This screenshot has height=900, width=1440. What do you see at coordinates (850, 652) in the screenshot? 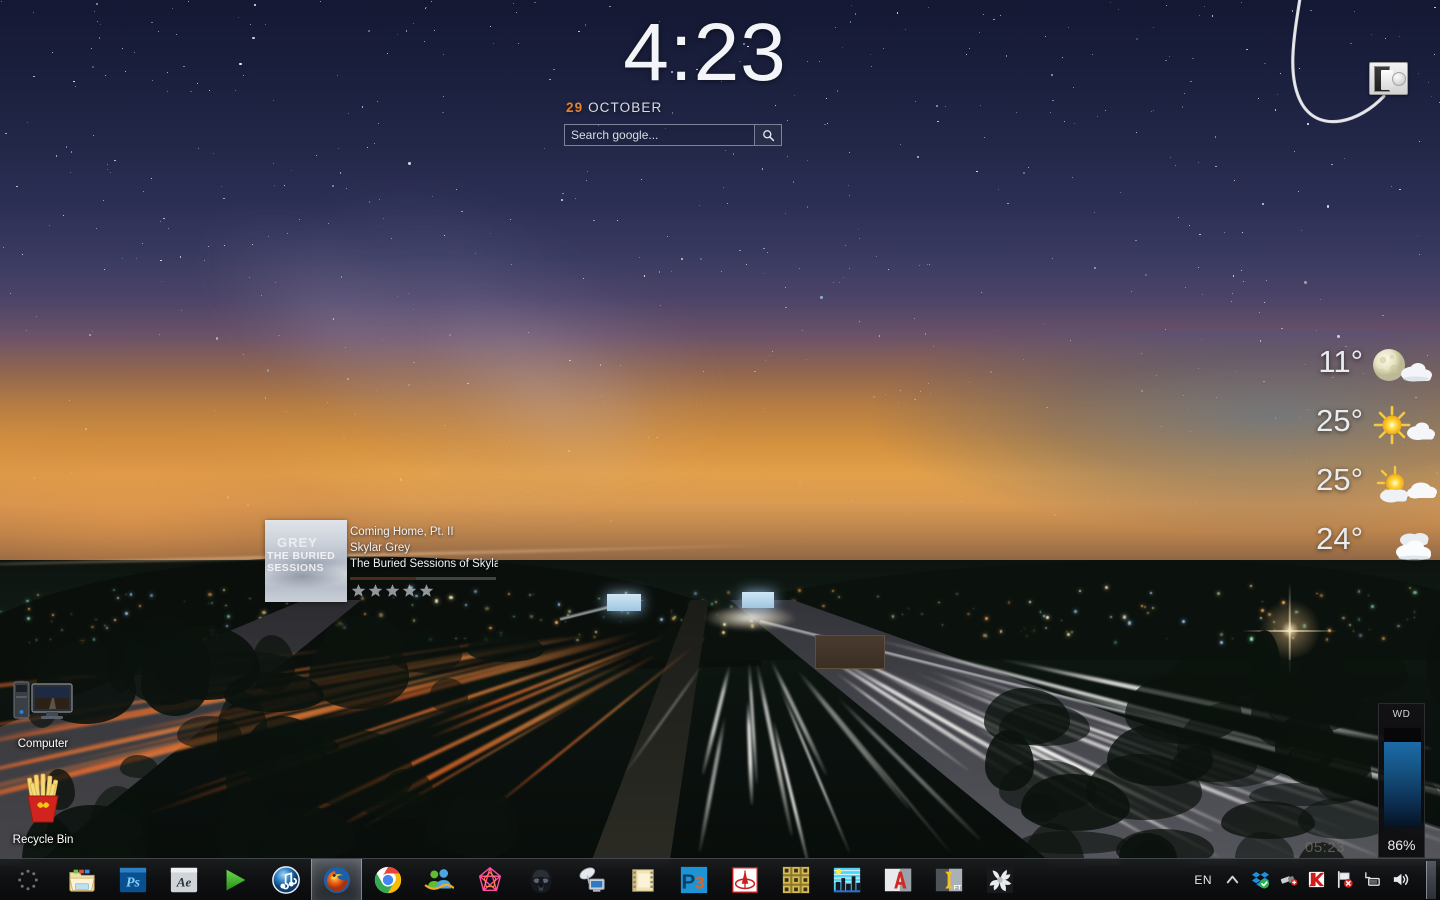
I see `road-sign` at bounding box center [850, 652].